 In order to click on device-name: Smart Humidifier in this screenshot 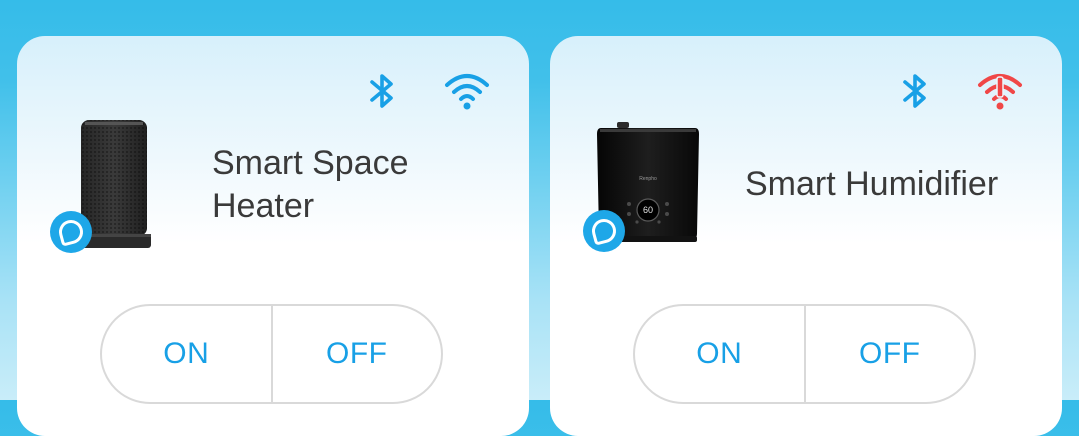, I will do `click(872, 184)`.